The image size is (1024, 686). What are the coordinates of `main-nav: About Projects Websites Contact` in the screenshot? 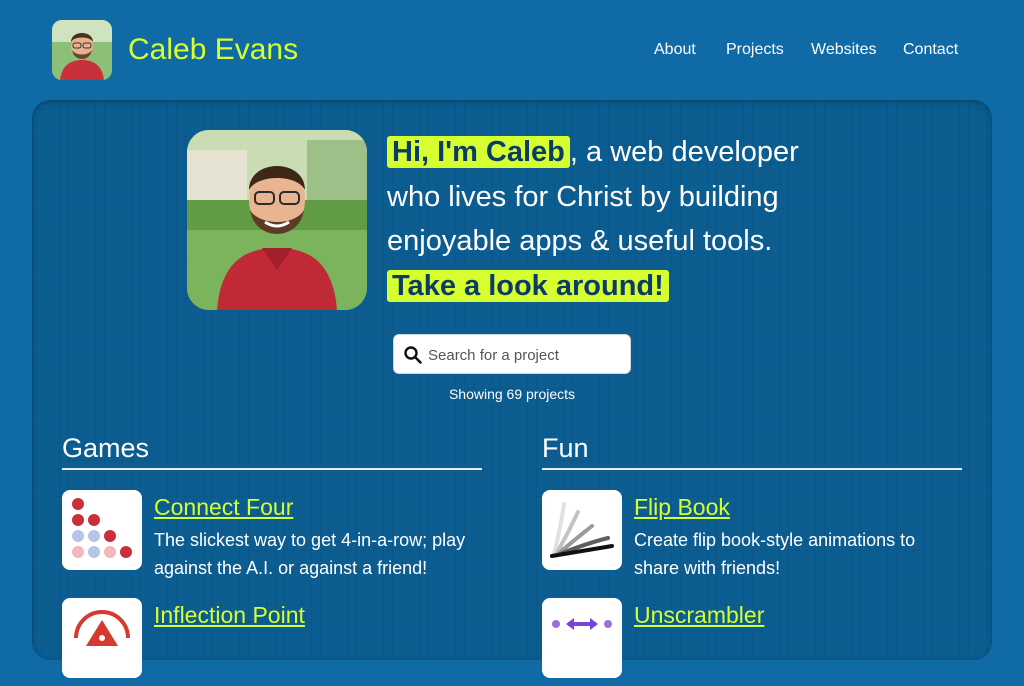 It's located at (512, 51).